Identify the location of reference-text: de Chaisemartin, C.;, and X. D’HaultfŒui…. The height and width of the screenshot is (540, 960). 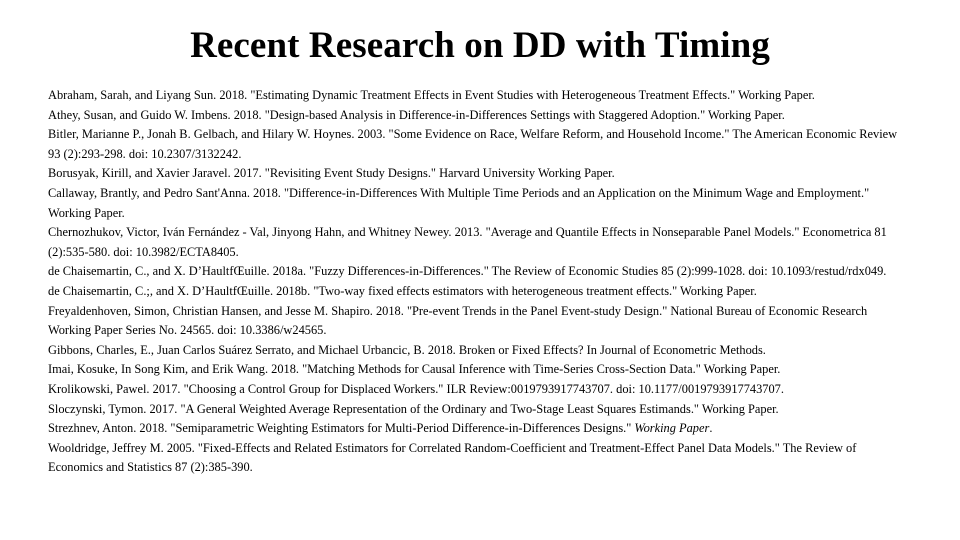
(402, 290).